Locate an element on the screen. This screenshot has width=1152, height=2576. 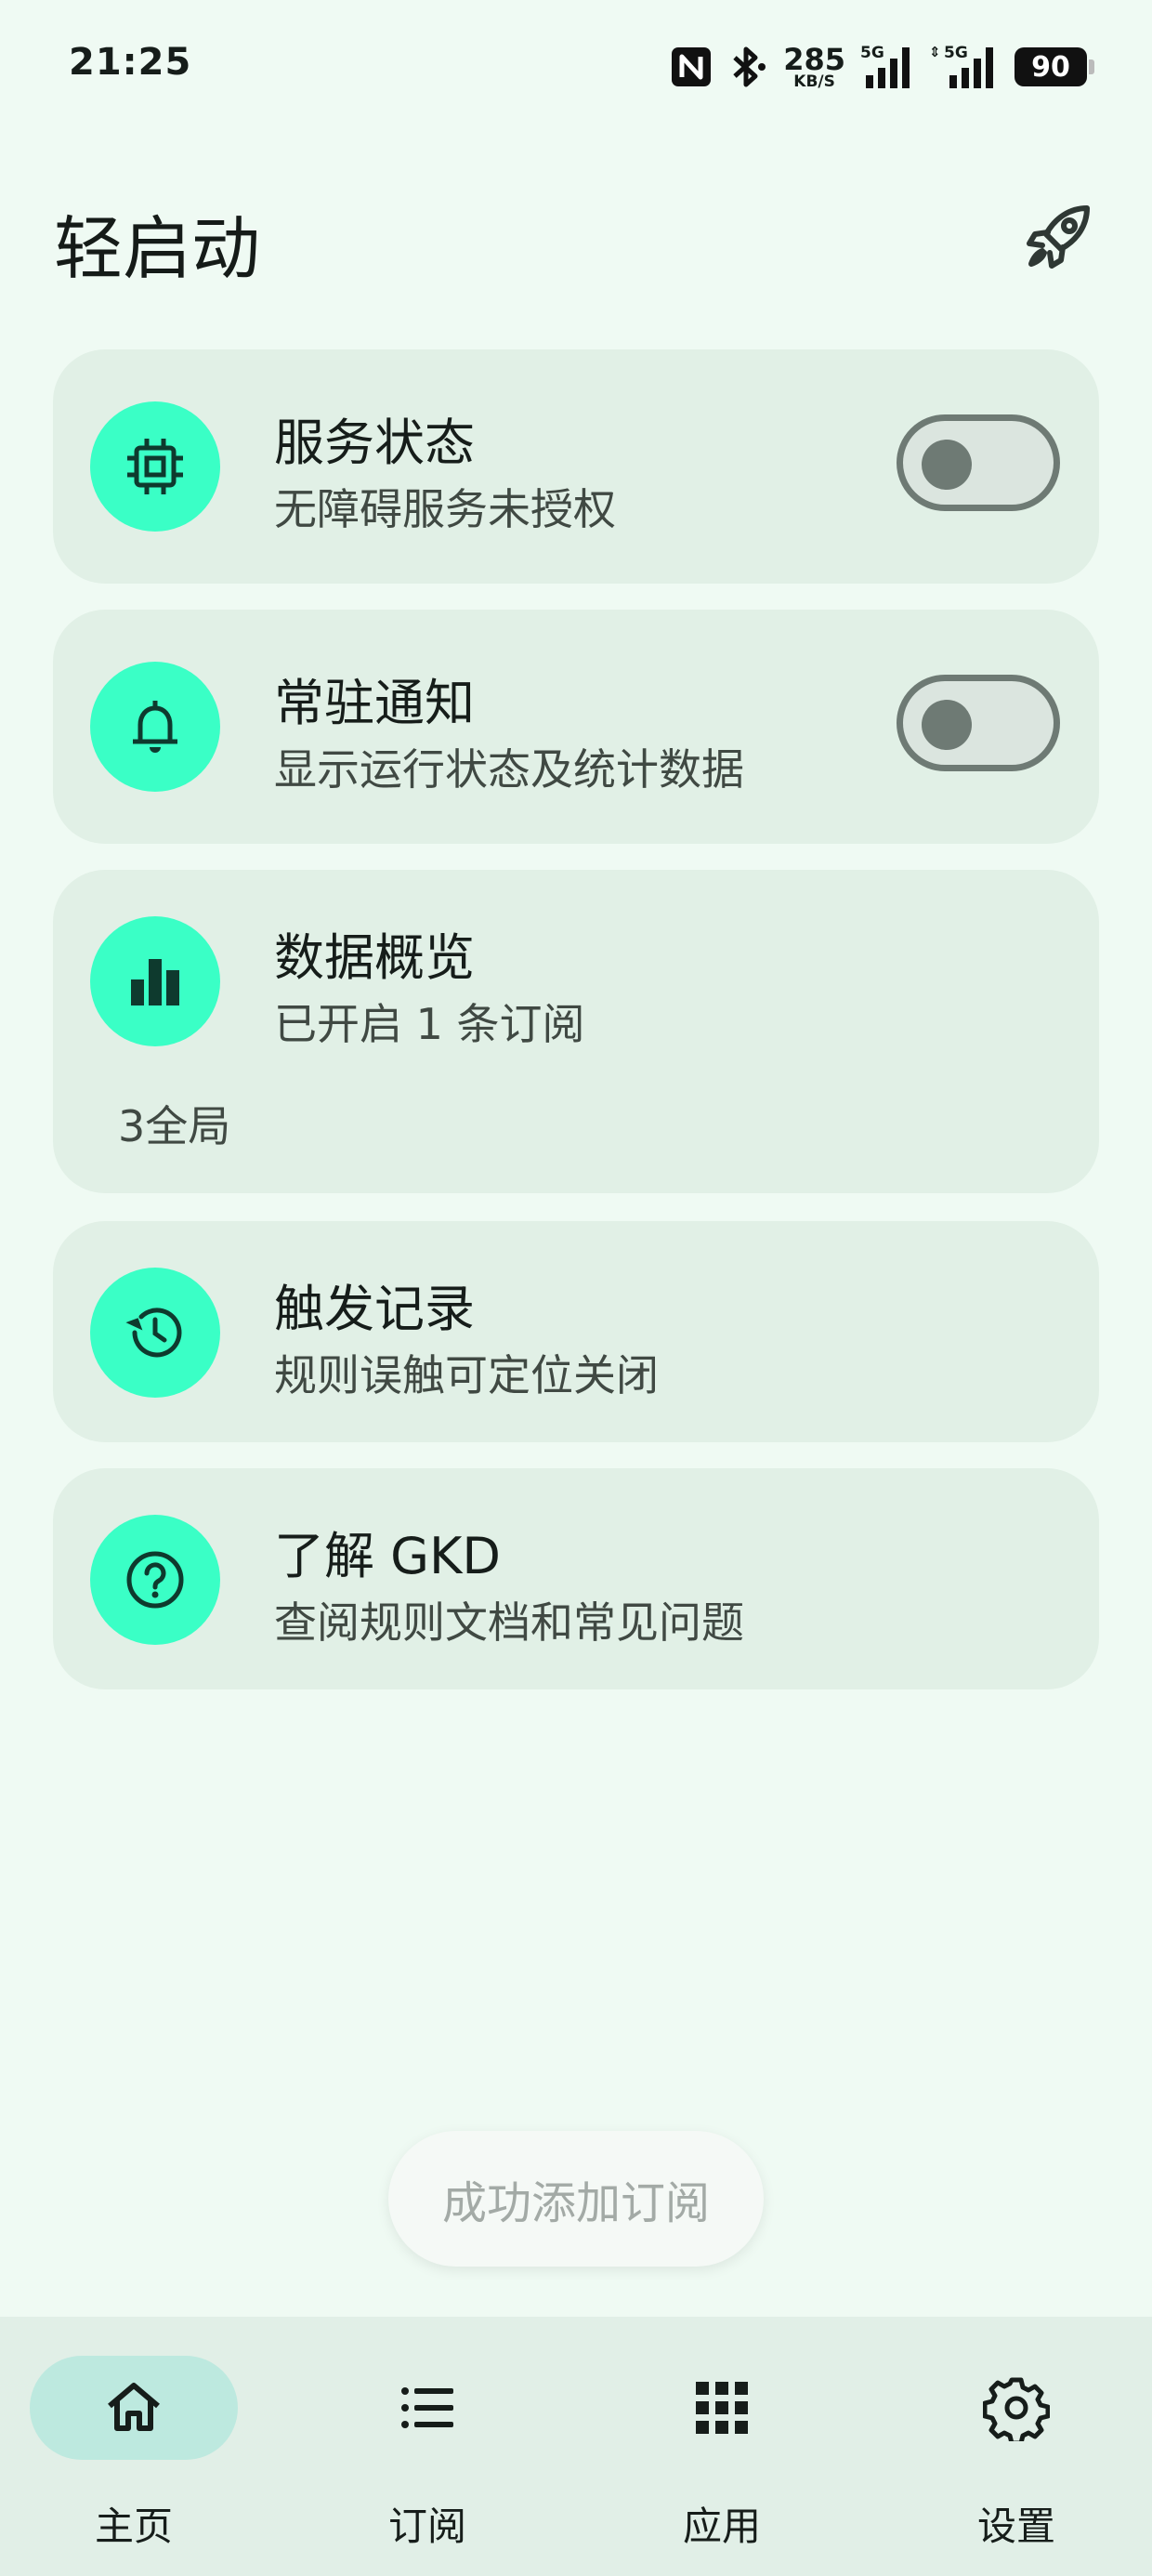
data-overview-card: 数据概览 已开启 1 条订阅 3全局 is located at coordinates (576, 1031).